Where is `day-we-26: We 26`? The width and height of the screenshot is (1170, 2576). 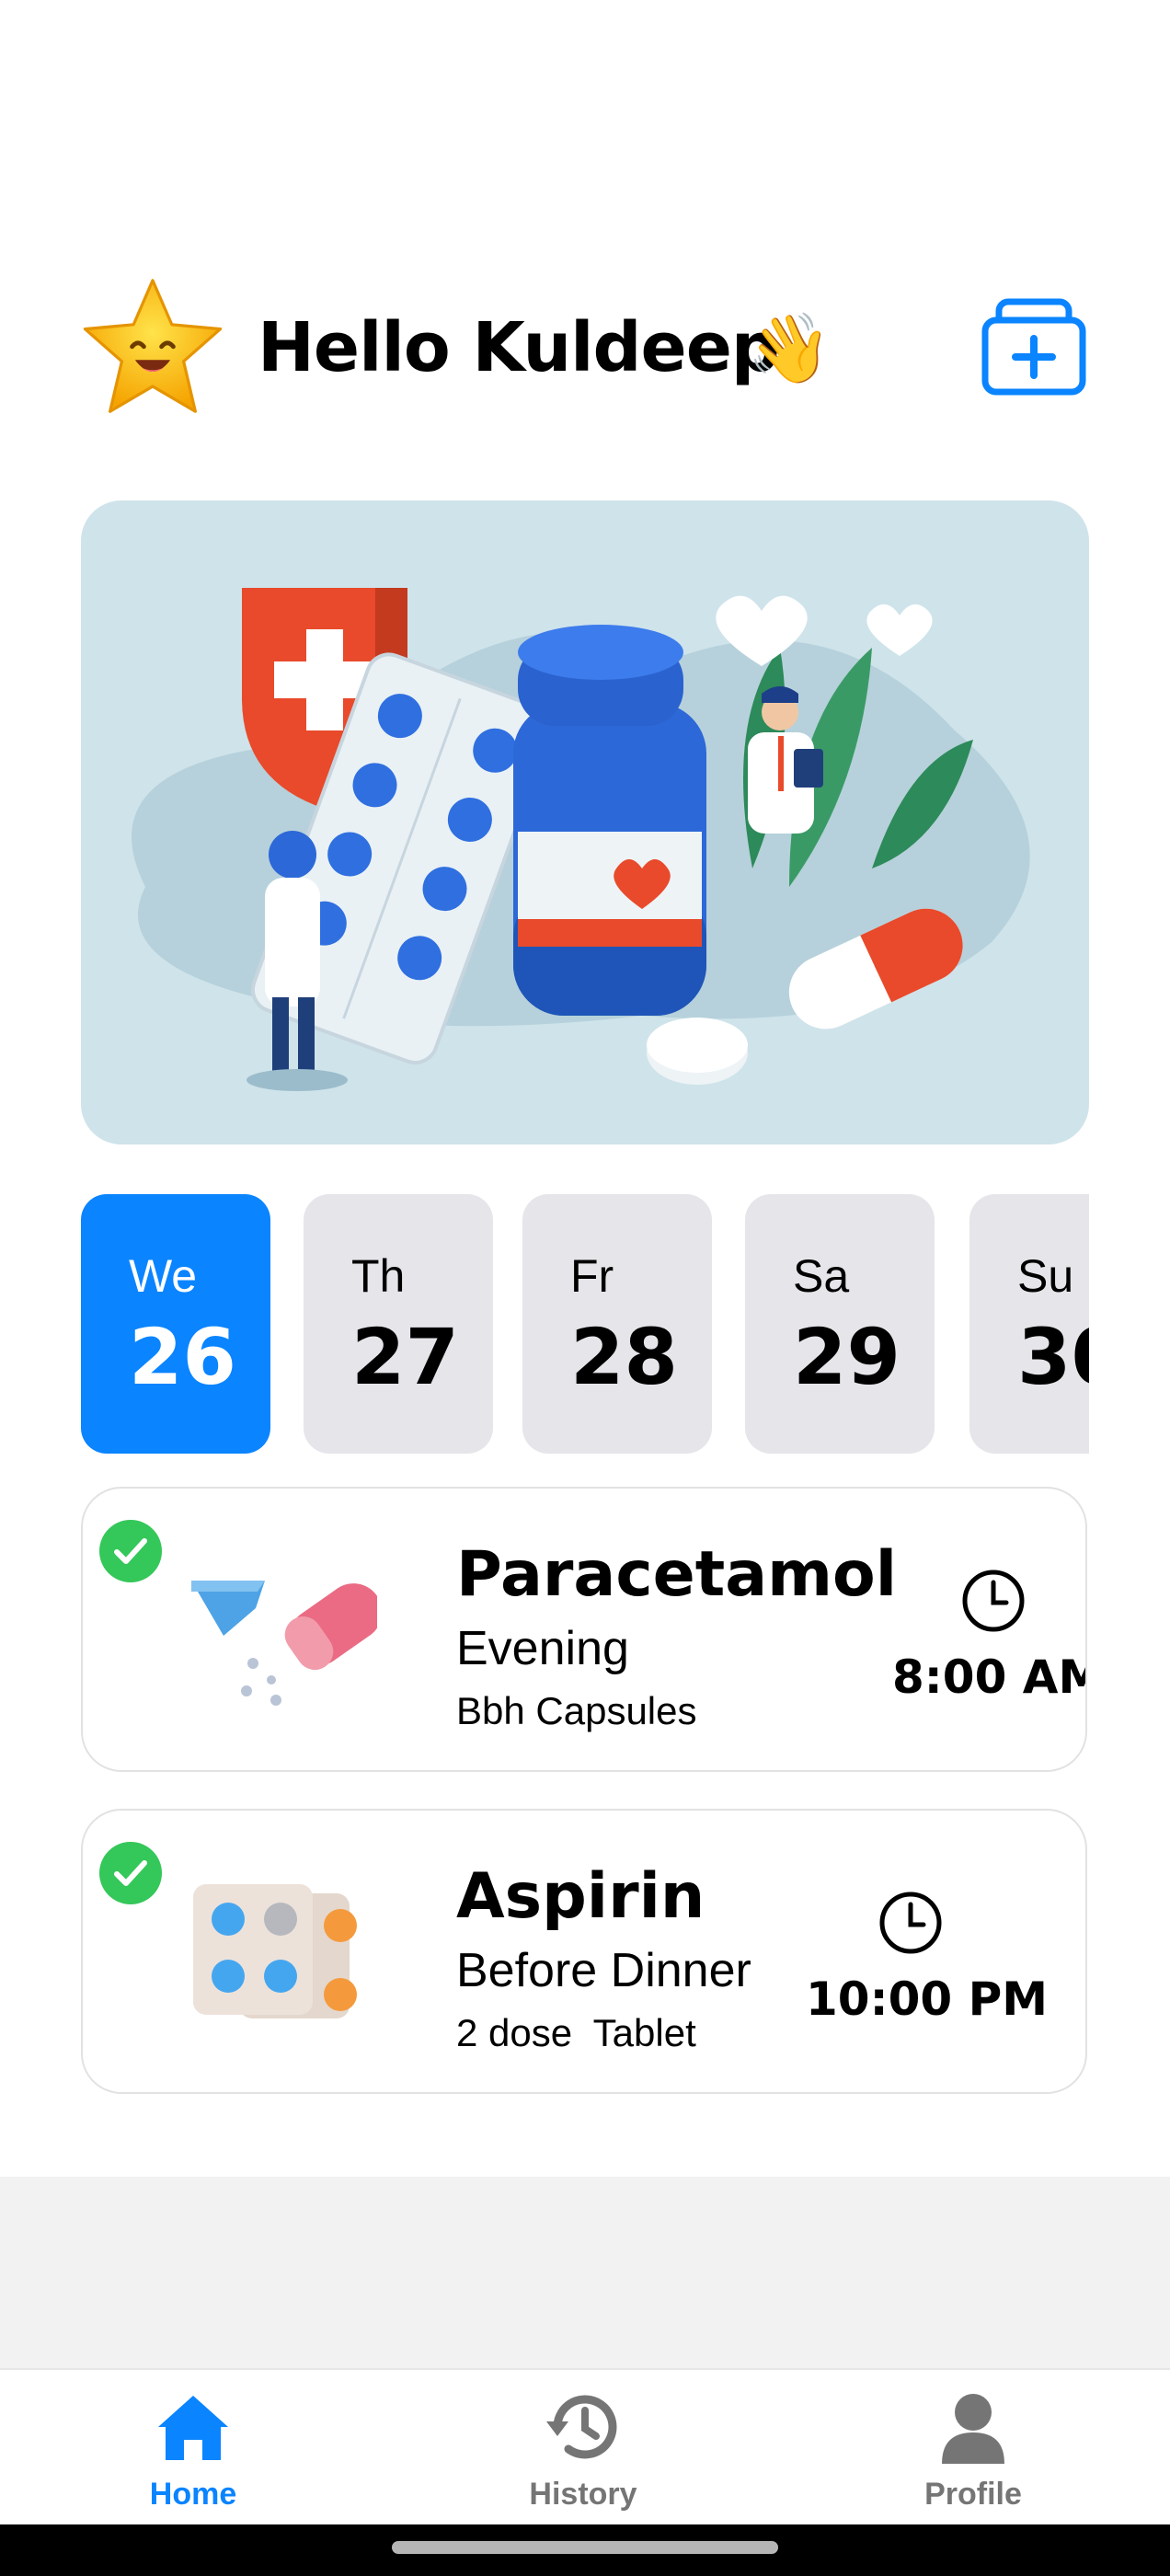 day-we-26: We 26 is located at coordinates (175, 1324).